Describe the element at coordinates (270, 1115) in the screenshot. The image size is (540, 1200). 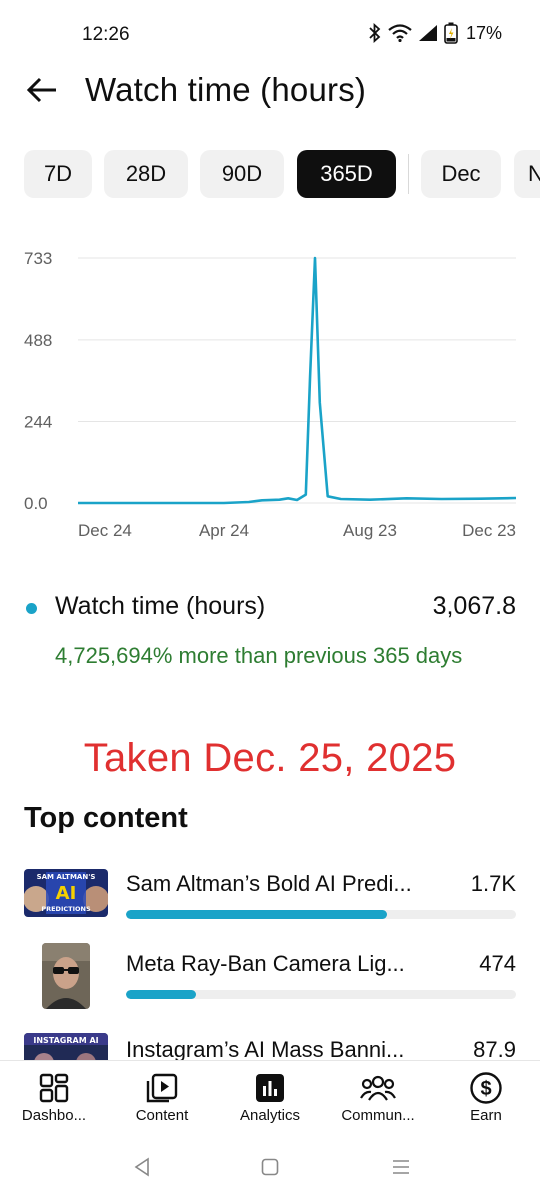
I see `nav-label: Analytics` at that location.